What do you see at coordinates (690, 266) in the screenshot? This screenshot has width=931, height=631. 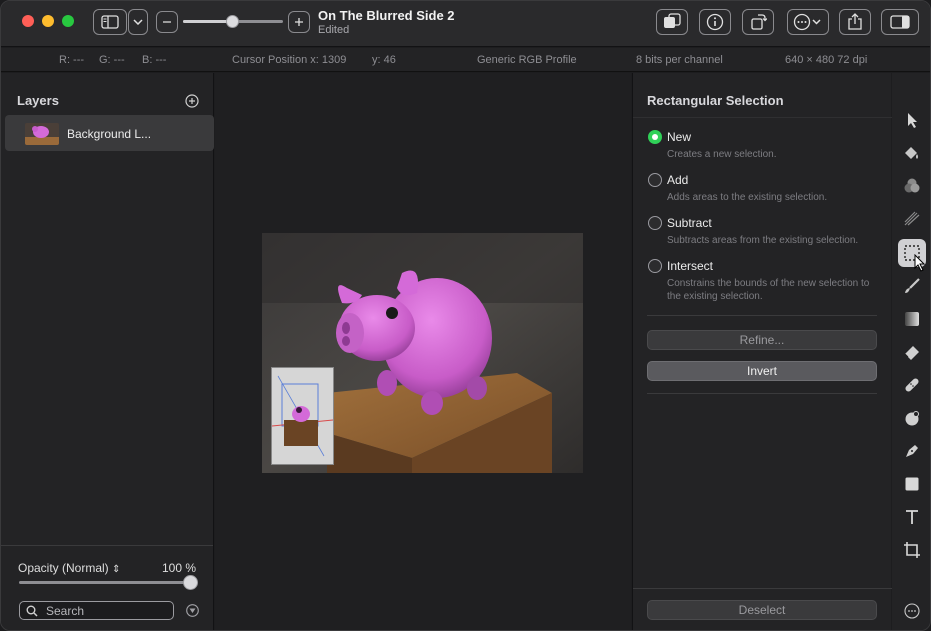 I see `option-label: Intersect` at bounding box center [690, 266].